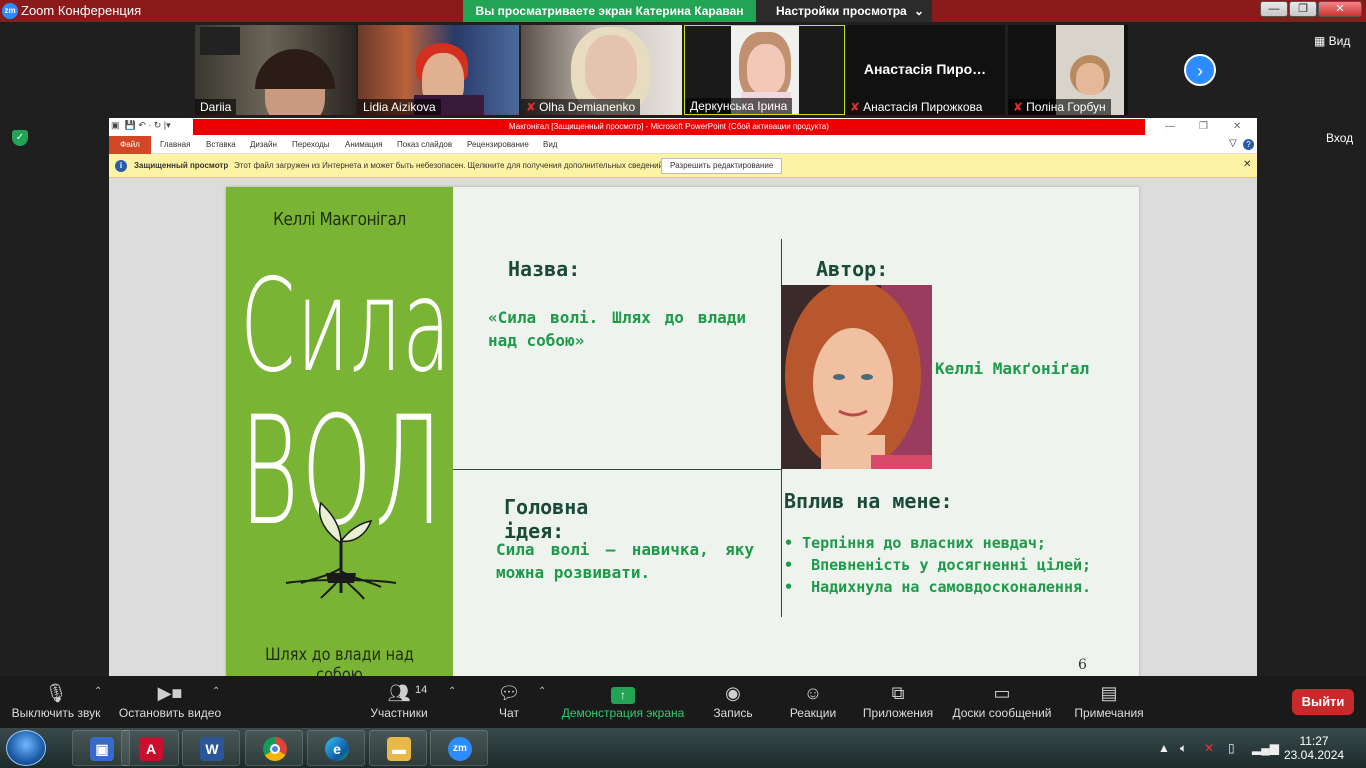  I want to click on participants-count: 14, so click(421, 690).